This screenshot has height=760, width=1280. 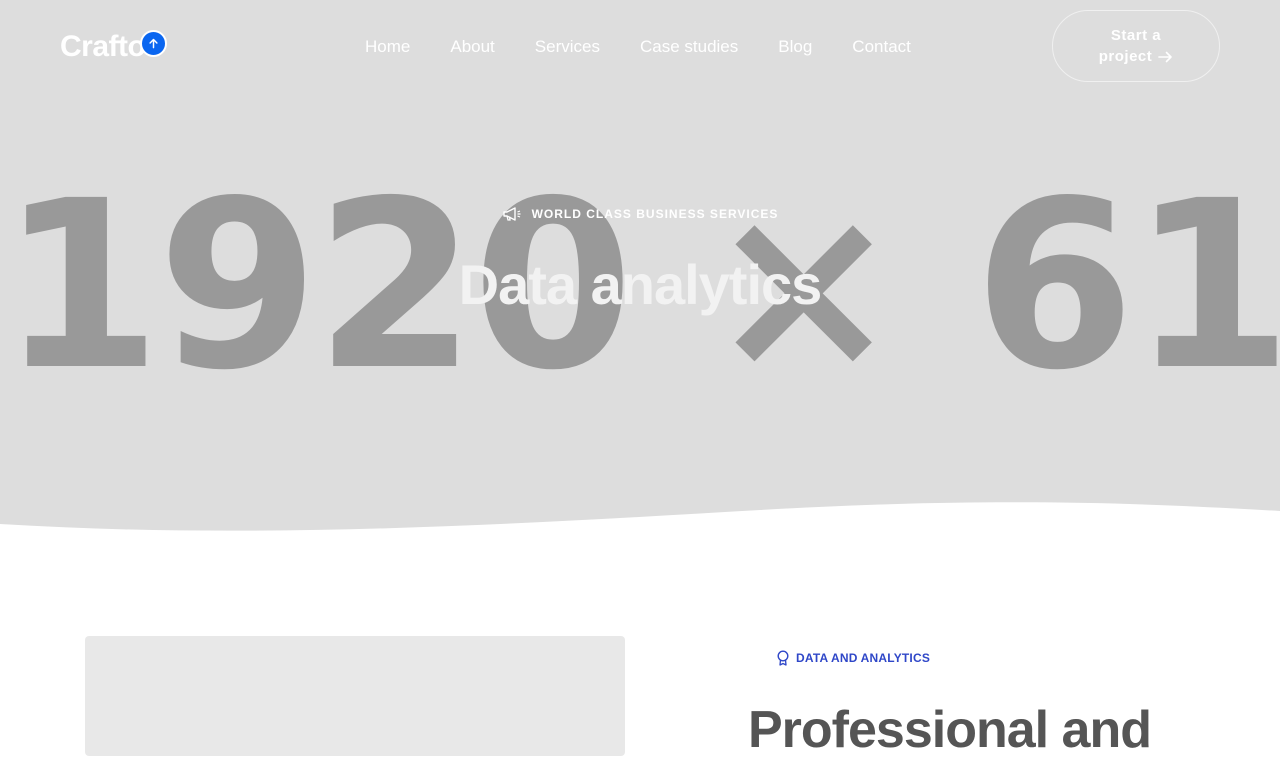 I want to click on cta-label-line2: project, so click(x=1125, y=56).